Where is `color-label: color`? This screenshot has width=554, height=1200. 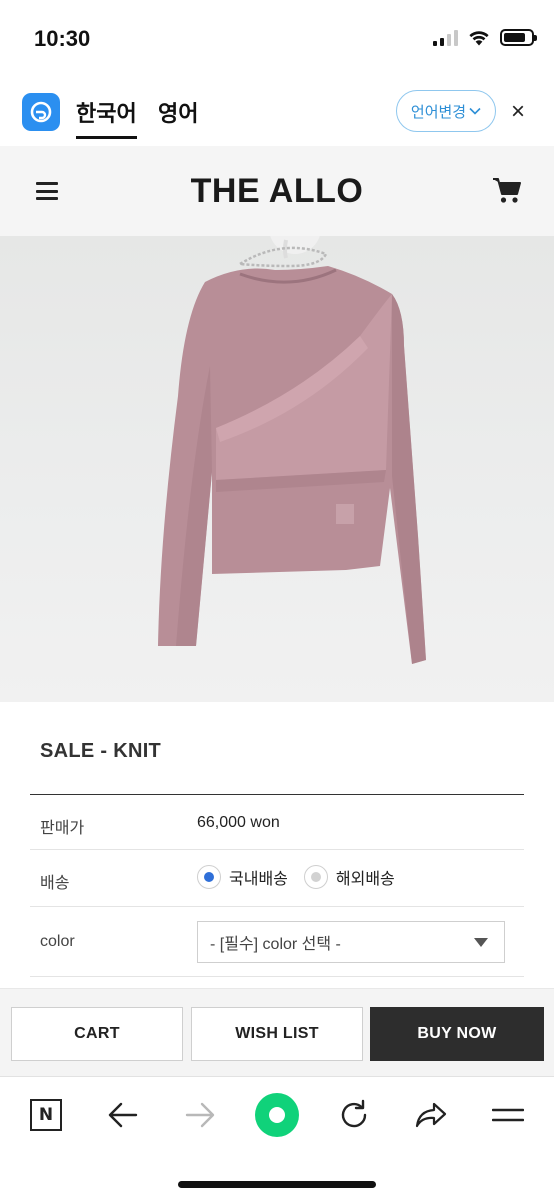
color-label: color is located at coordinates (57, 941).